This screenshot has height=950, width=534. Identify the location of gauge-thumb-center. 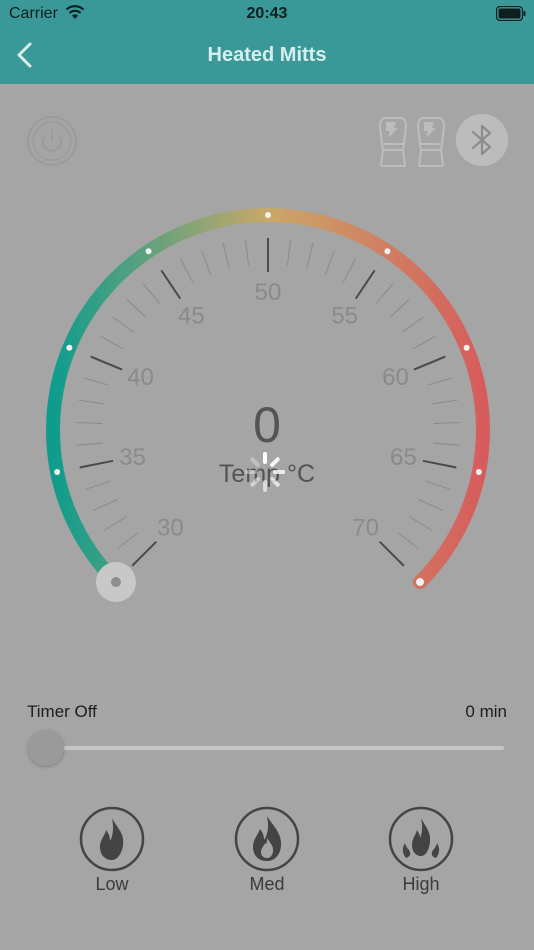
(115, 582).